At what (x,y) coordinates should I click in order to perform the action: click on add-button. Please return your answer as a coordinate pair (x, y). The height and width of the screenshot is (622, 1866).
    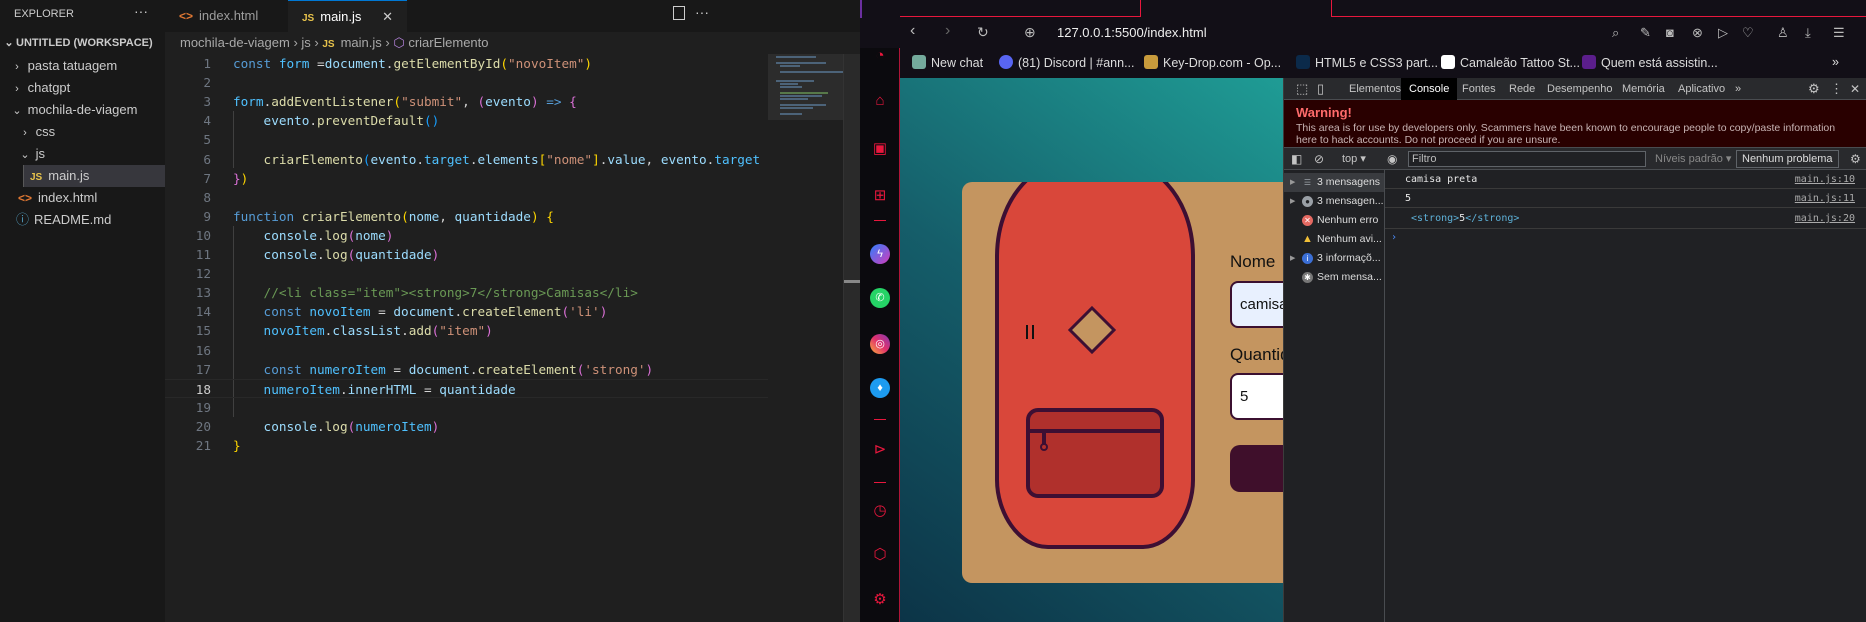
    Looking at the image, I should click on (1256, 468).